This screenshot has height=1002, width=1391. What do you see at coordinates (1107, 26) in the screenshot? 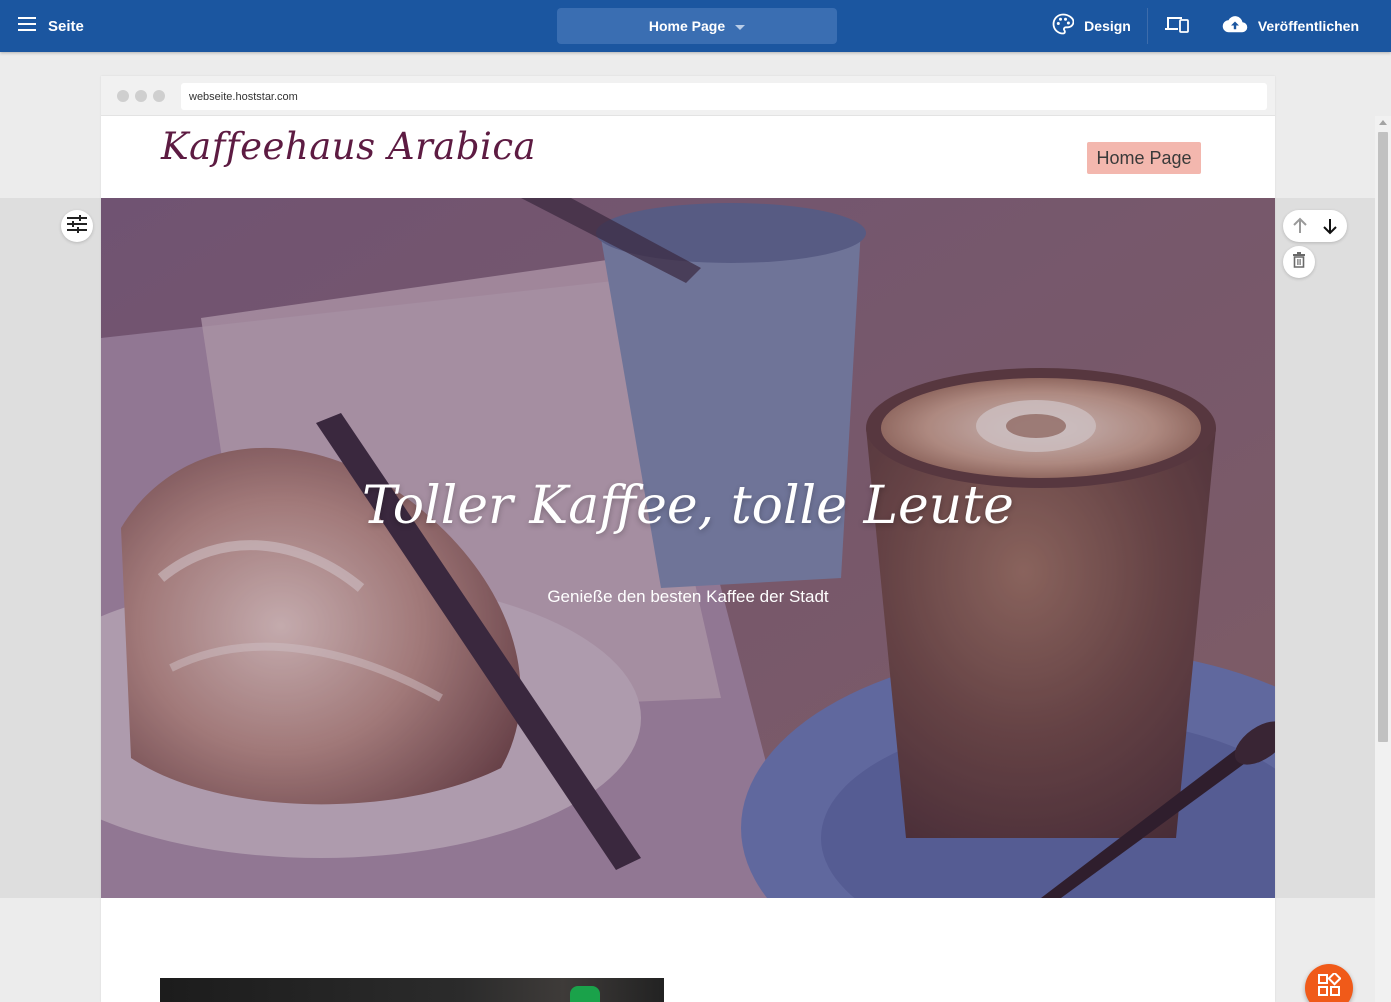
I see `design-label: Design` at bounding box center [1107, 26].